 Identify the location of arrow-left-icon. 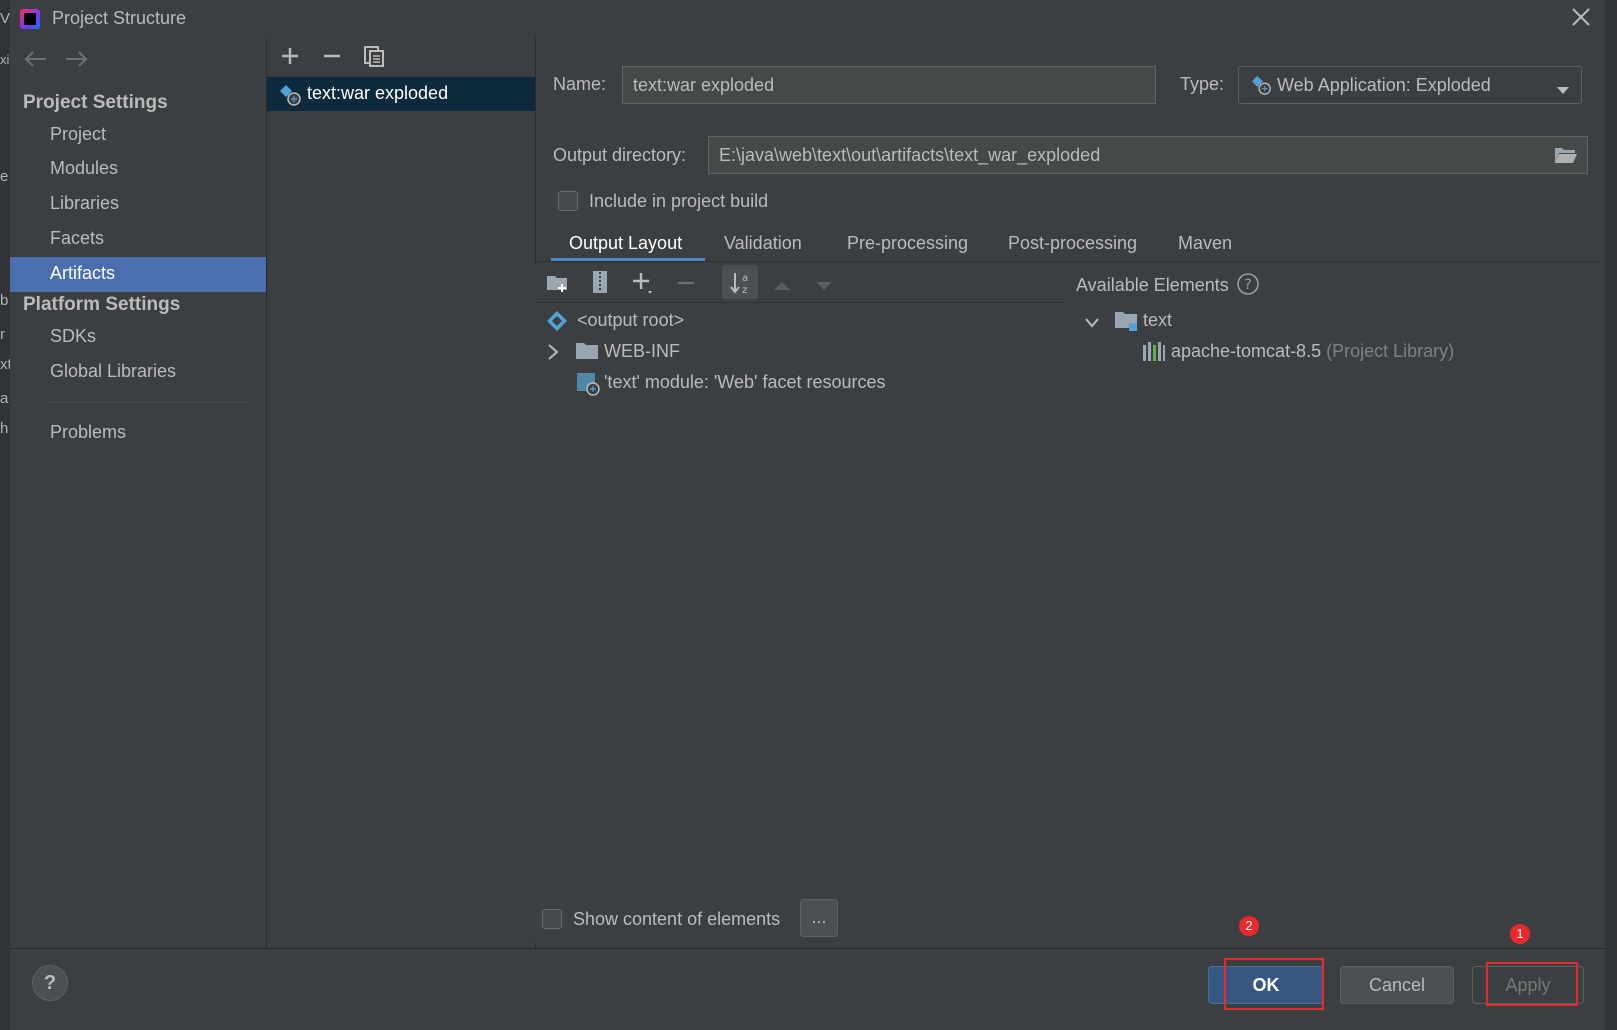
(35, 61).